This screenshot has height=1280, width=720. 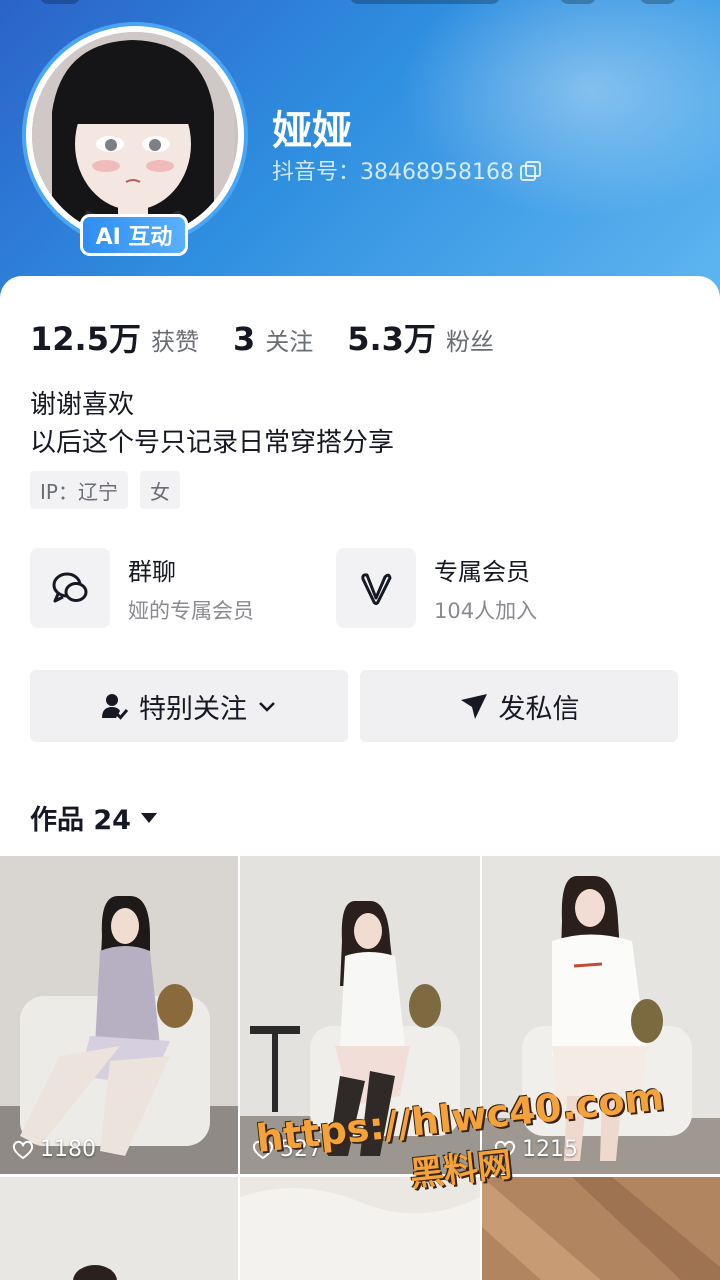 I want to click on action-buttons: 特别关注 发私信, so click(x=354, y=706).